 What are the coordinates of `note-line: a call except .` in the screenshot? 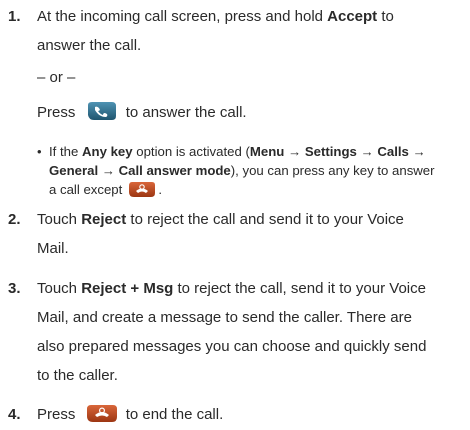 It's located at (256, 190).